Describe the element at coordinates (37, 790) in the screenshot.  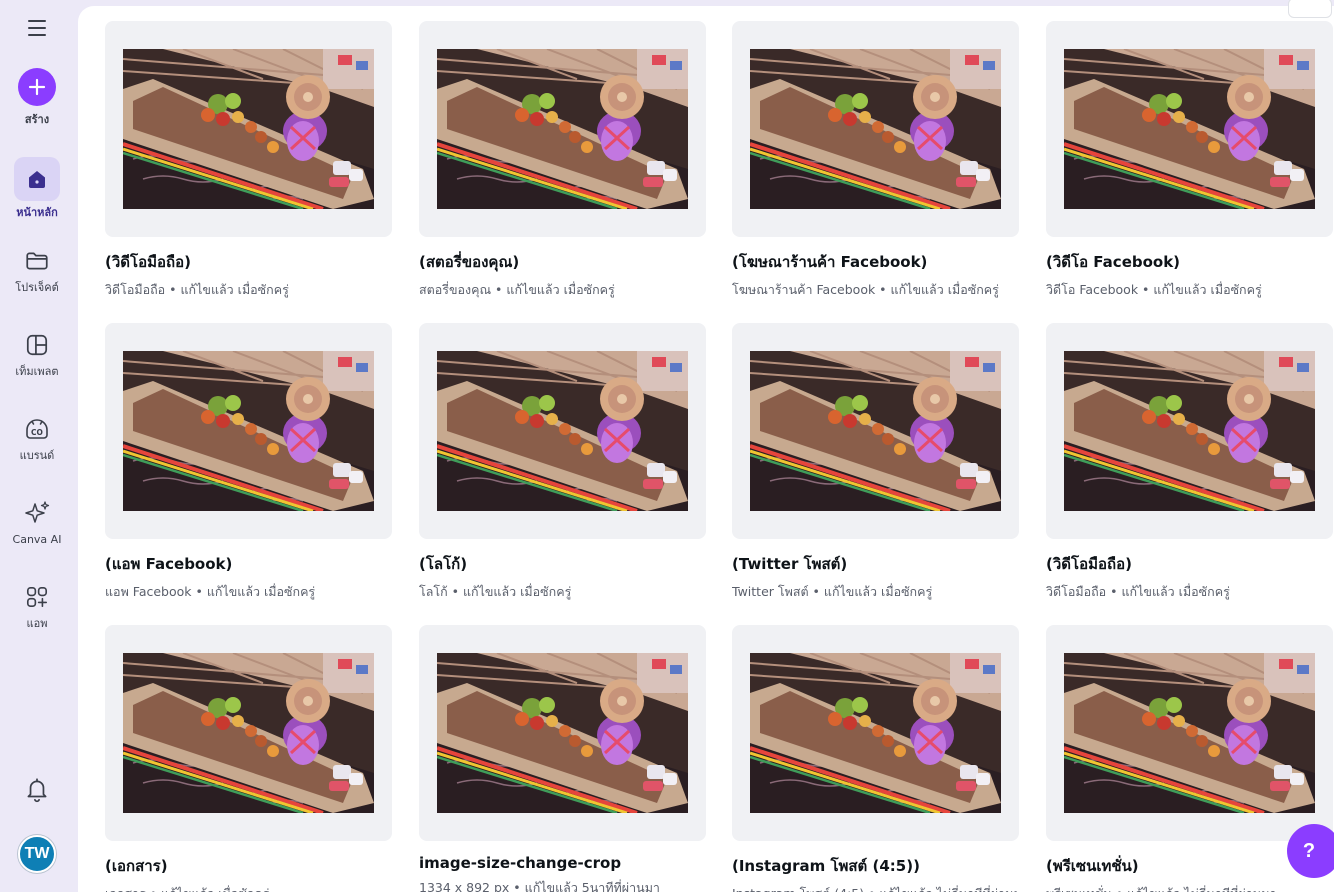
I see `bell-icon` at that location.